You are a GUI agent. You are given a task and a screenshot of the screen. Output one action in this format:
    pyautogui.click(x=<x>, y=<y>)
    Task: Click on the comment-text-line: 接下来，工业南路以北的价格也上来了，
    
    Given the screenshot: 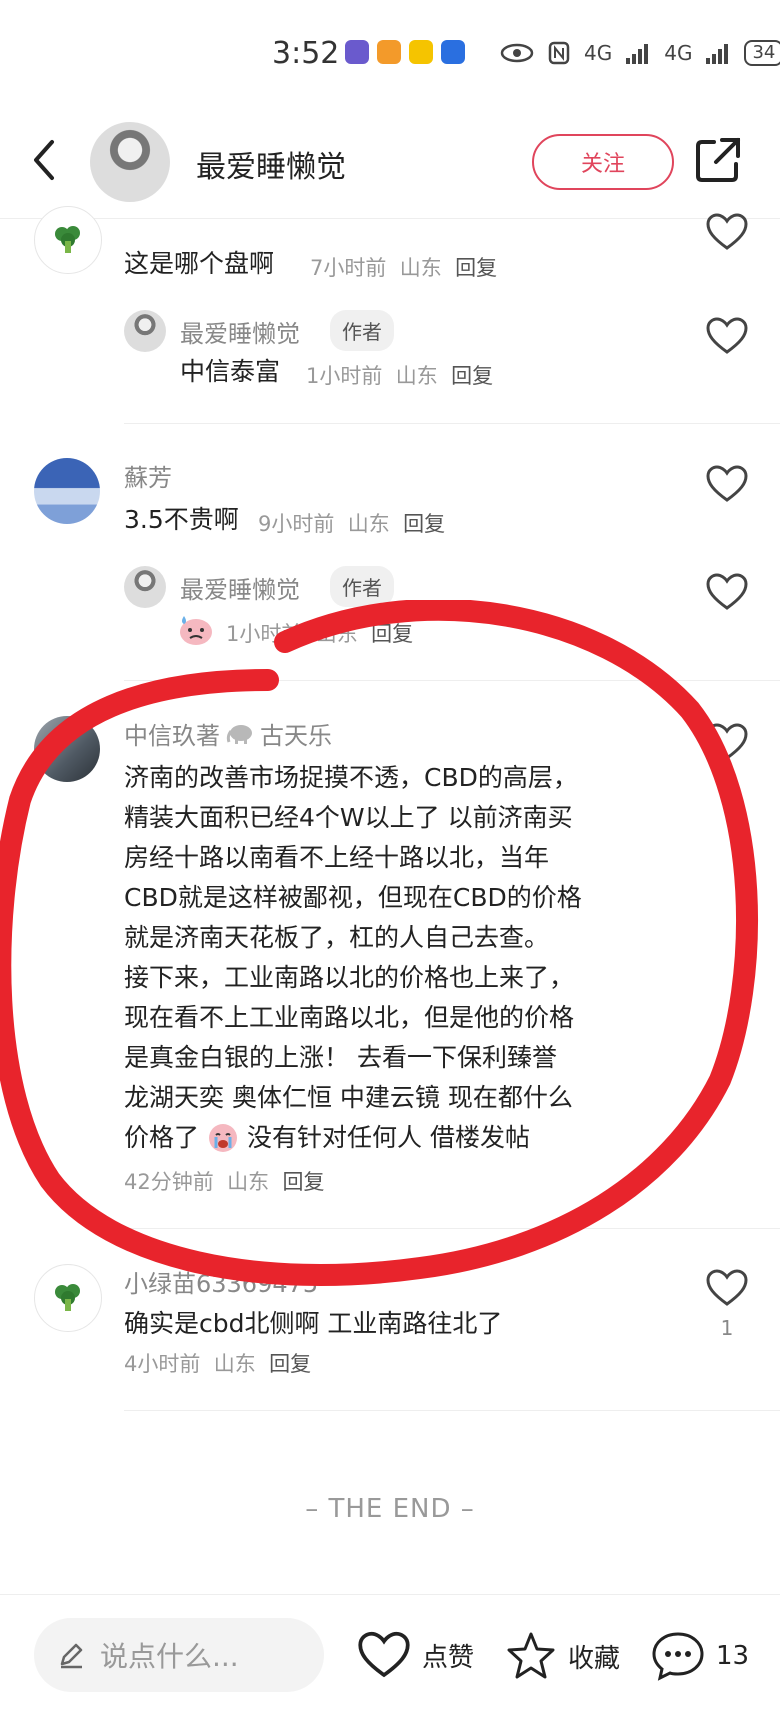 What is the action you would take?
    pyautogui.click(x=349, y=977)
    